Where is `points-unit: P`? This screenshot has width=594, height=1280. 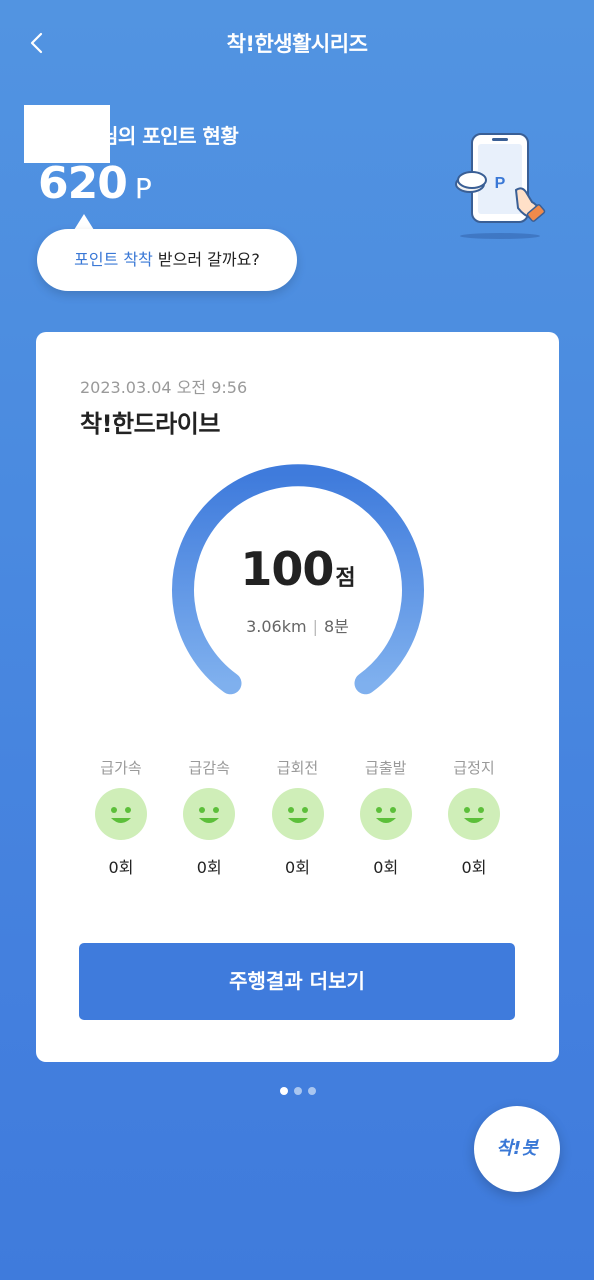 points-unit: P is located at coordinates (143, 188).